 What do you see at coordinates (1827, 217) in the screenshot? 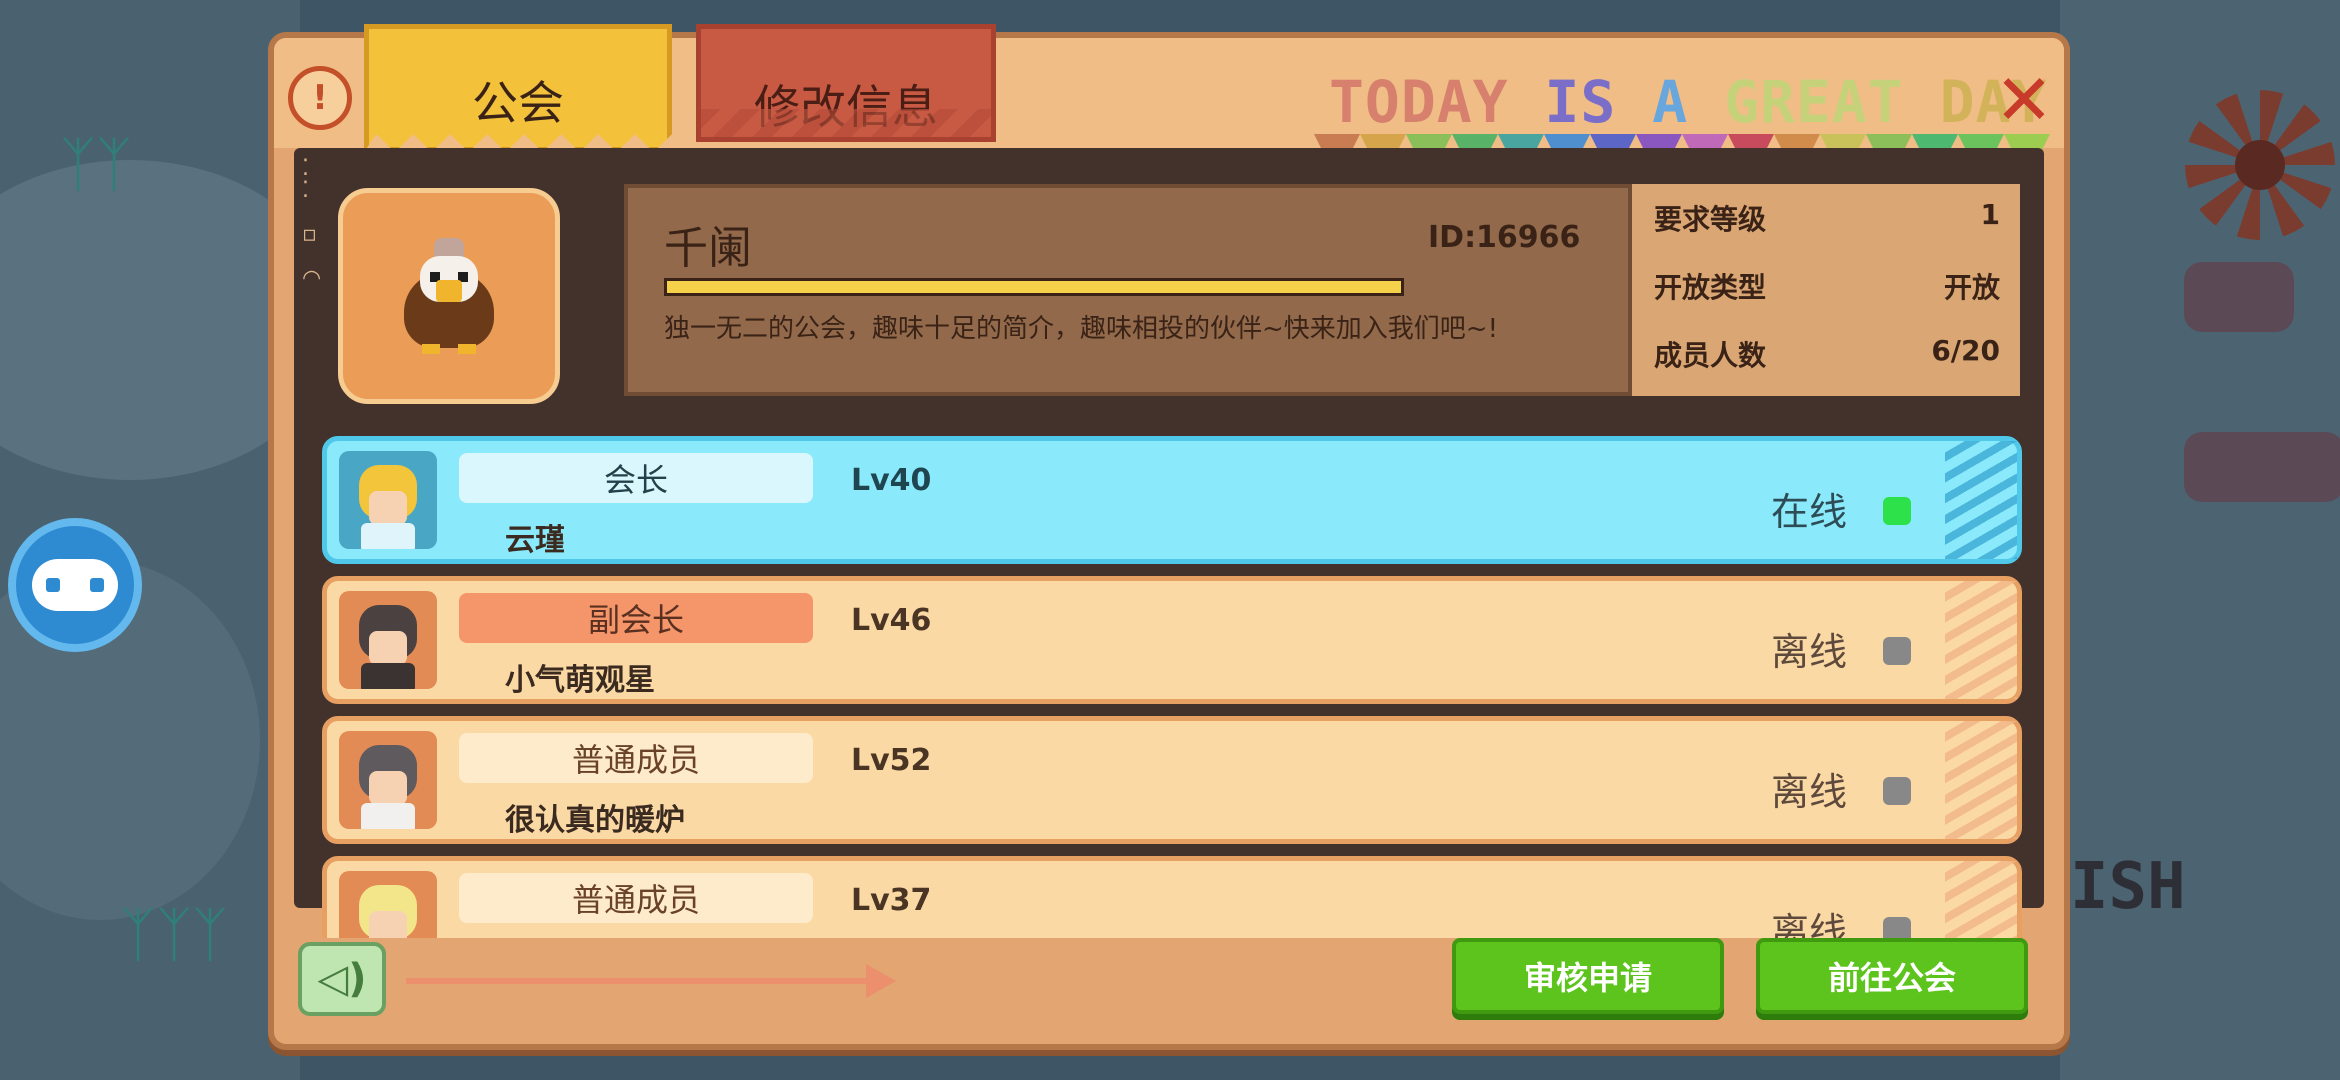
I see `stat-required-level: 要求等级 1` at bounding box center [1827, 217].